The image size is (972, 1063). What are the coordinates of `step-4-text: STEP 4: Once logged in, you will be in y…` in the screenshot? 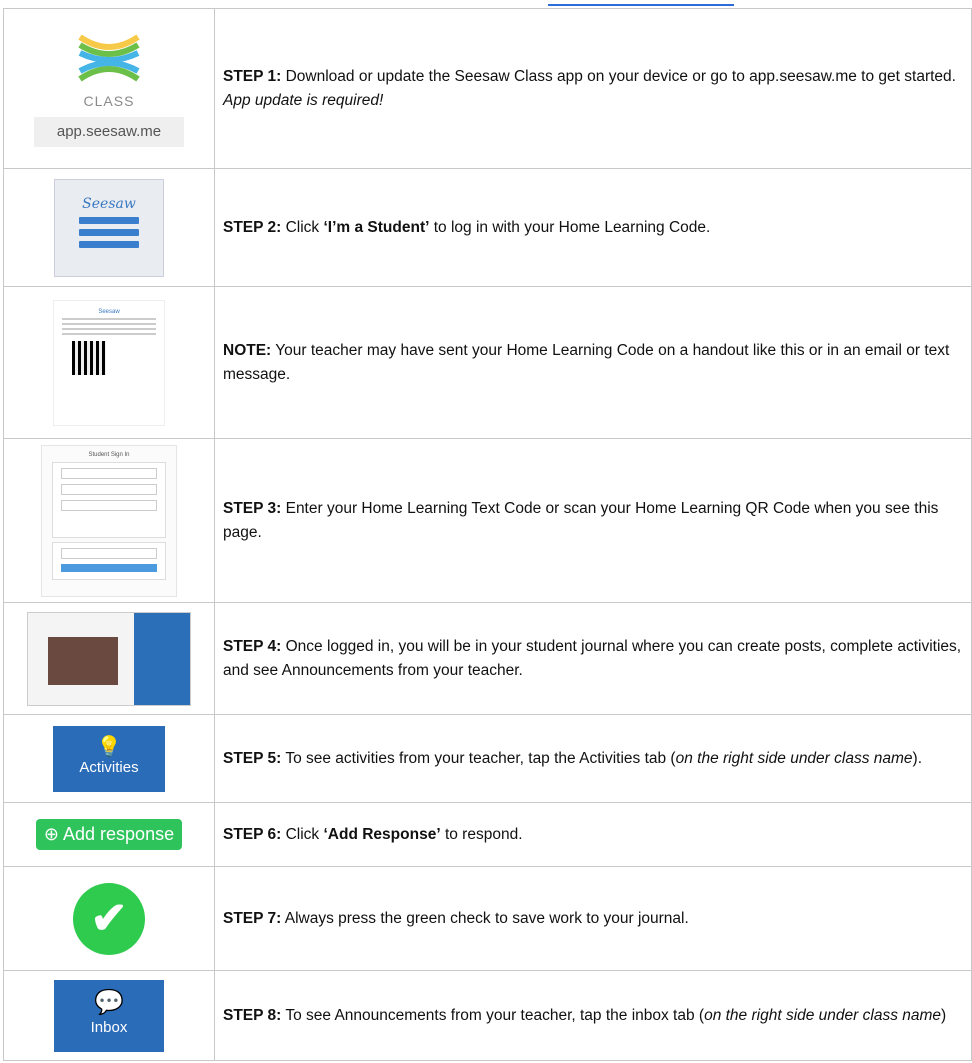 It's located at (593, 658).